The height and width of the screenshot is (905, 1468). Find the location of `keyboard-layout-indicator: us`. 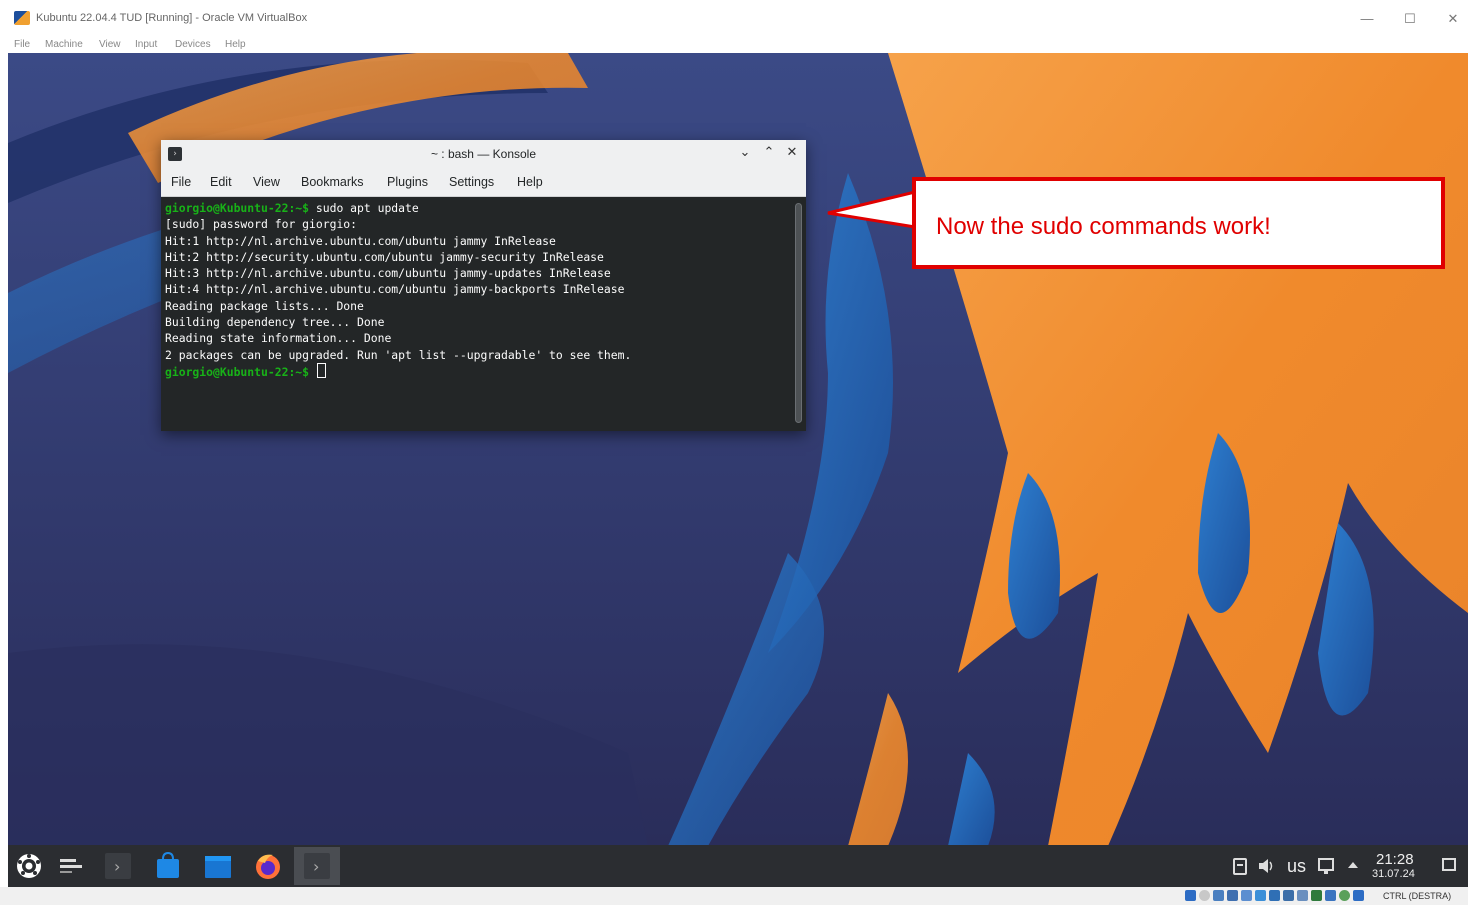

keyboard-layout-indicator: us is located at coordinates (1296, 866).